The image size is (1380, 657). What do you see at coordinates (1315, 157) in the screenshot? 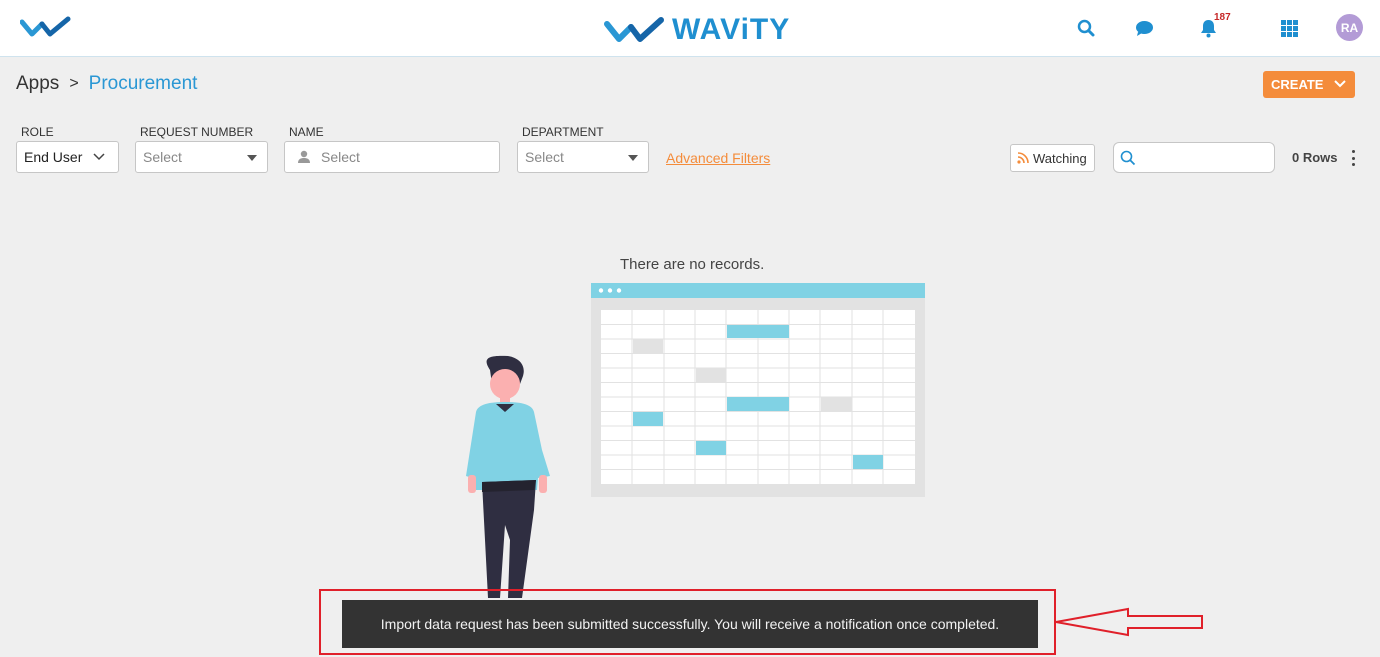
I see `row-count: 0 Rows` at bounding box center [1315, 157].